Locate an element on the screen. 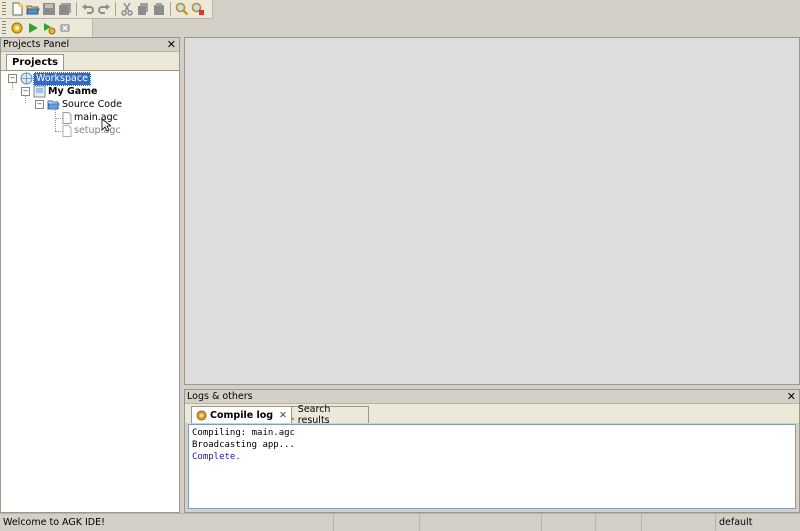 Image resolution: width=800 pixels, height=531 pixels. run-icon is located at coordinates (33, 28).